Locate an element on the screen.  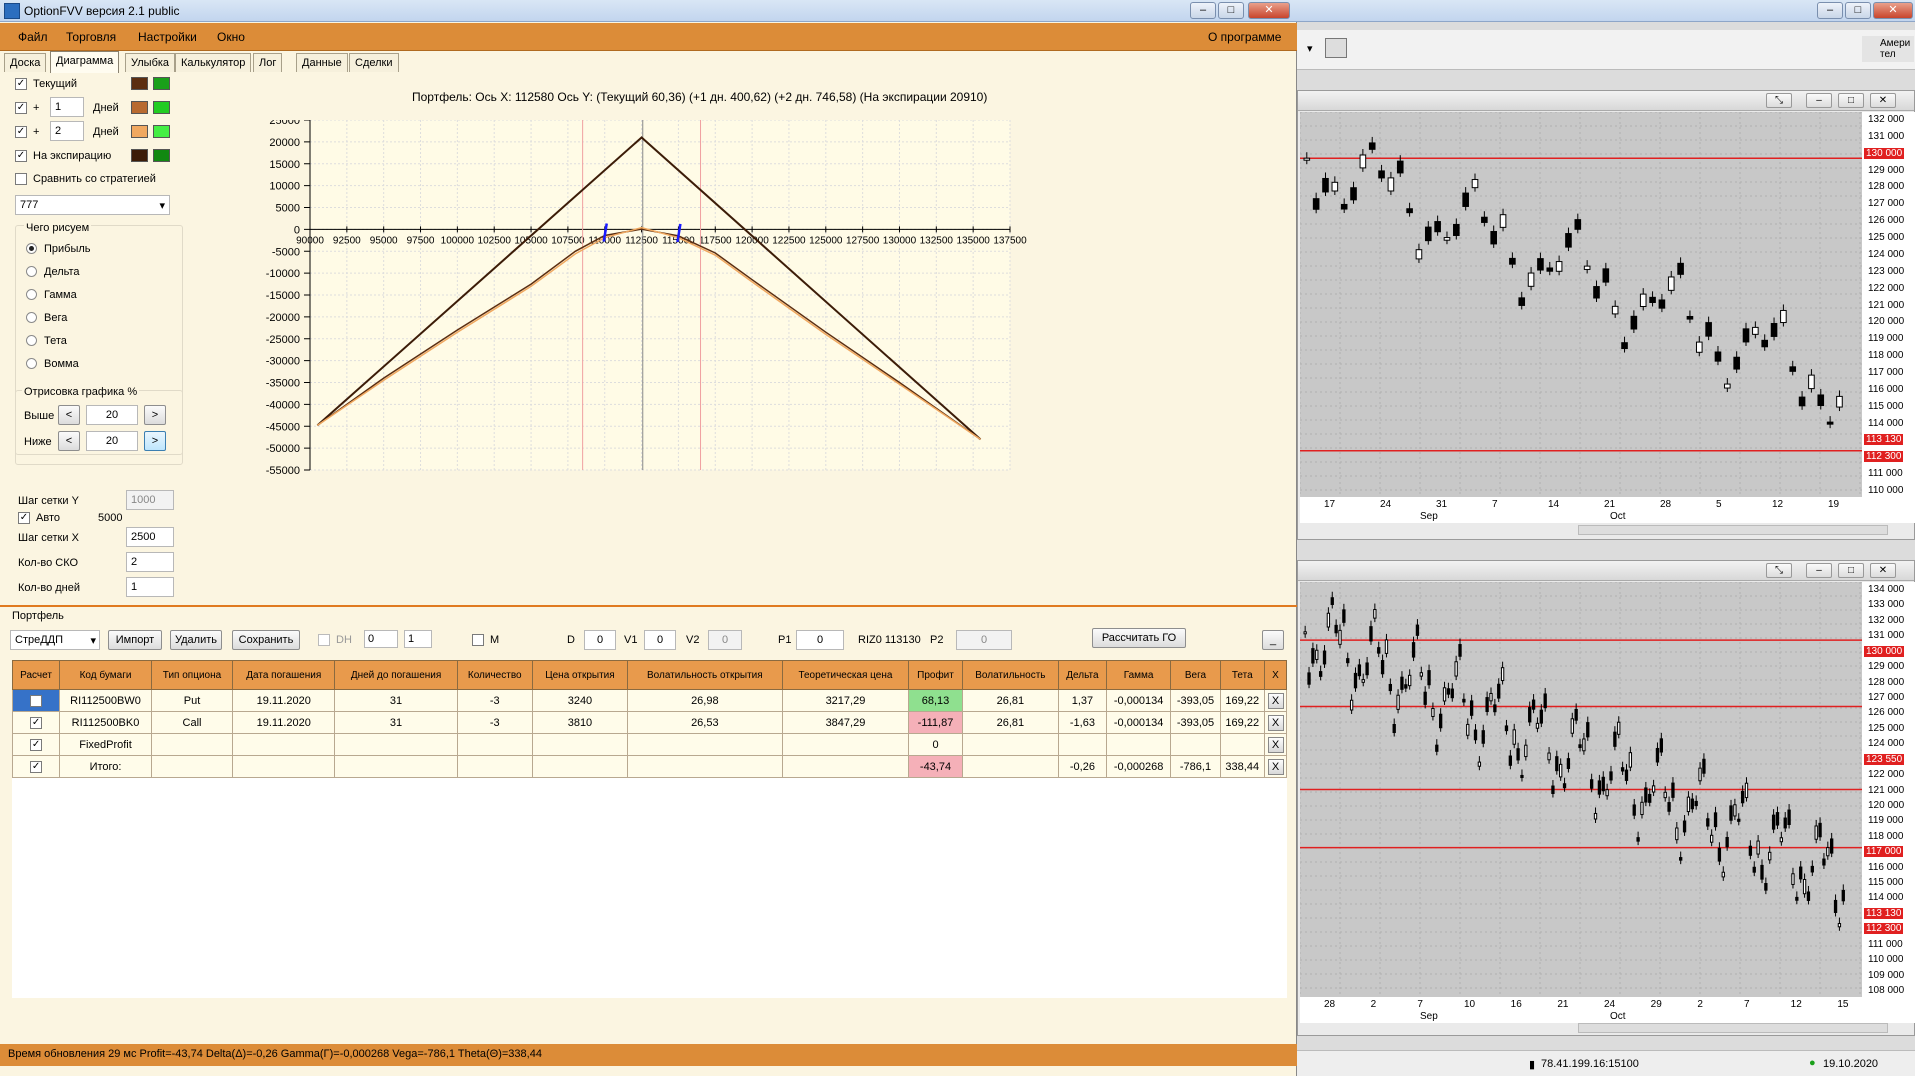
menu-file: Файл is located at coordinates (33, 37).